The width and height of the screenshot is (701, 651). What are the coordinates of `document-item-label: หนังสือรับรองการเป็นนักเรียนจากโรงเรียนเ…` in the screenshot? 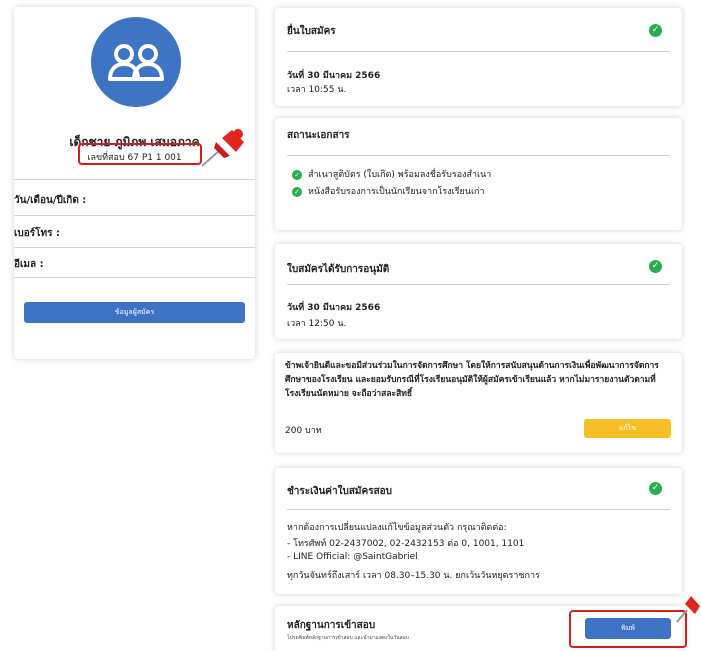 It's located at (396, 192).